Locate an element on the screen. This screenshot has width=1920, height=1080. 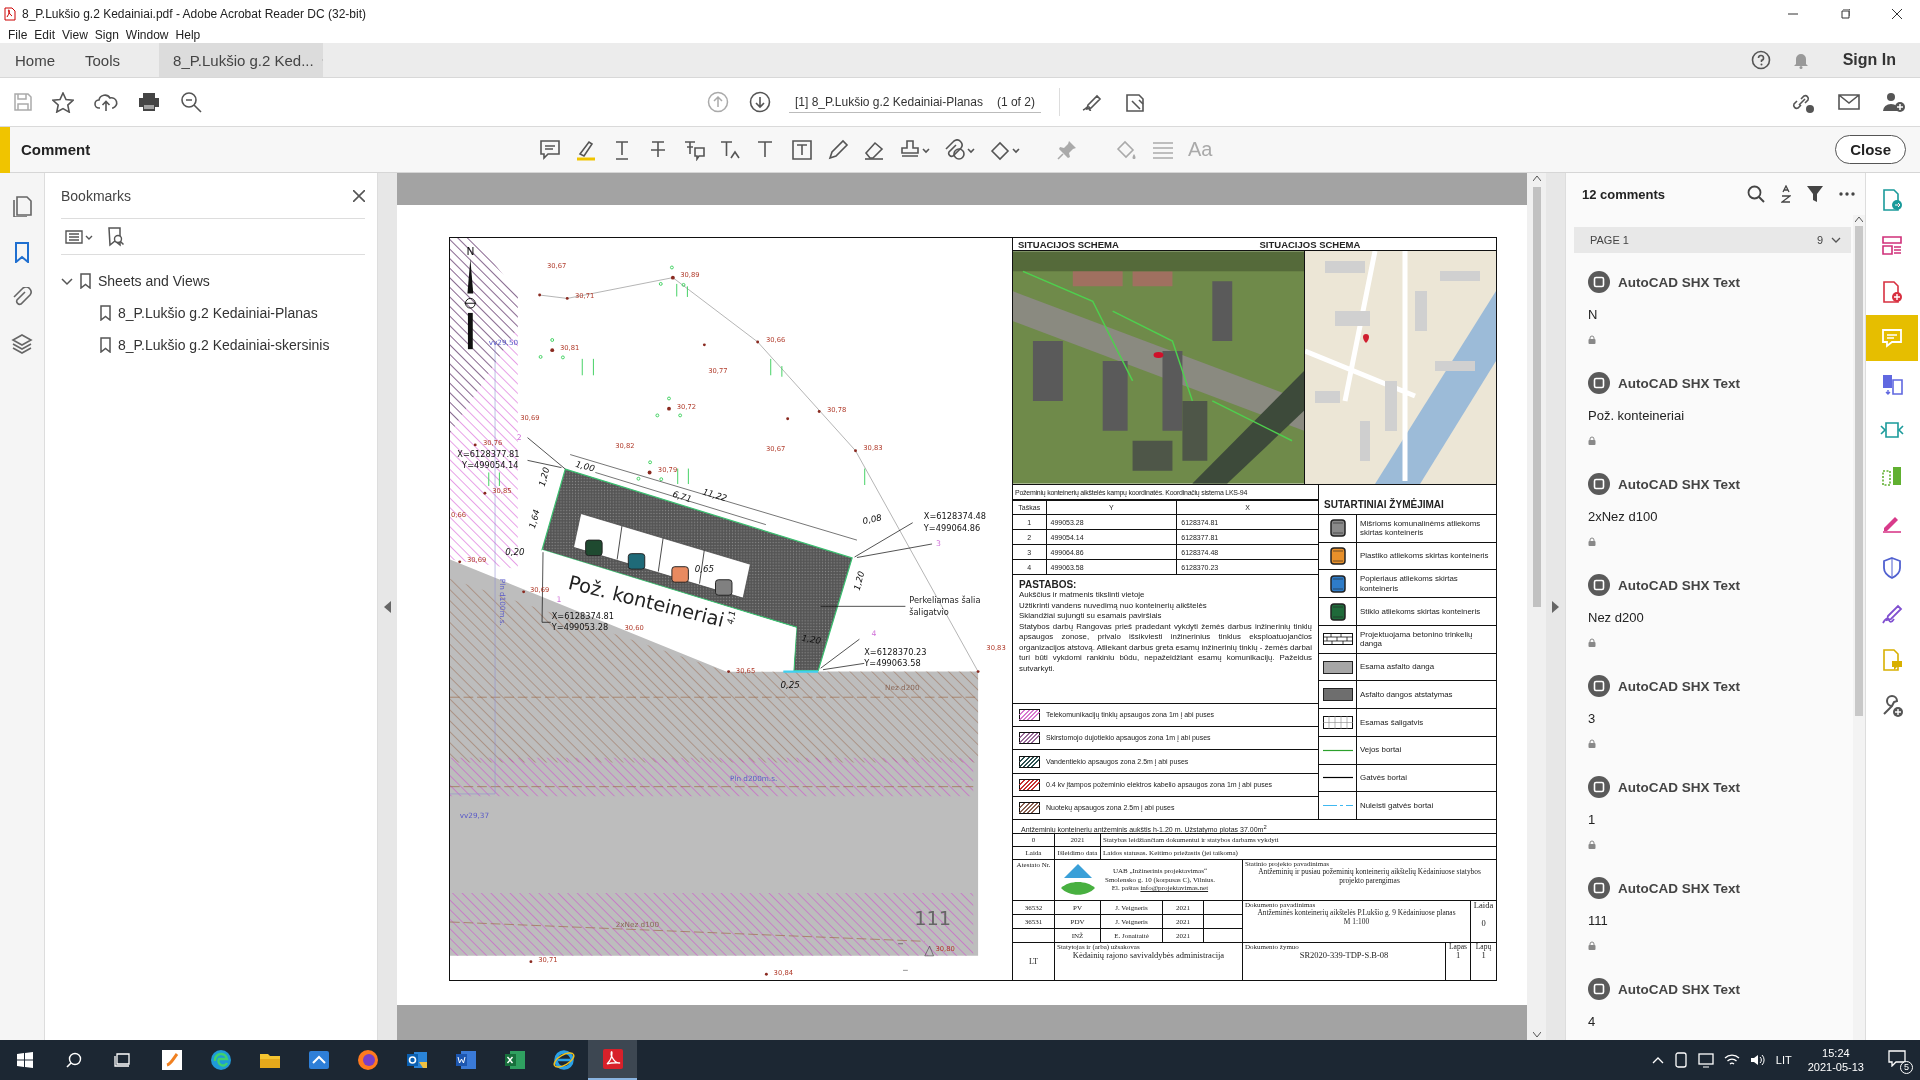
notification-icon is located at coordinates (1897, 1058).